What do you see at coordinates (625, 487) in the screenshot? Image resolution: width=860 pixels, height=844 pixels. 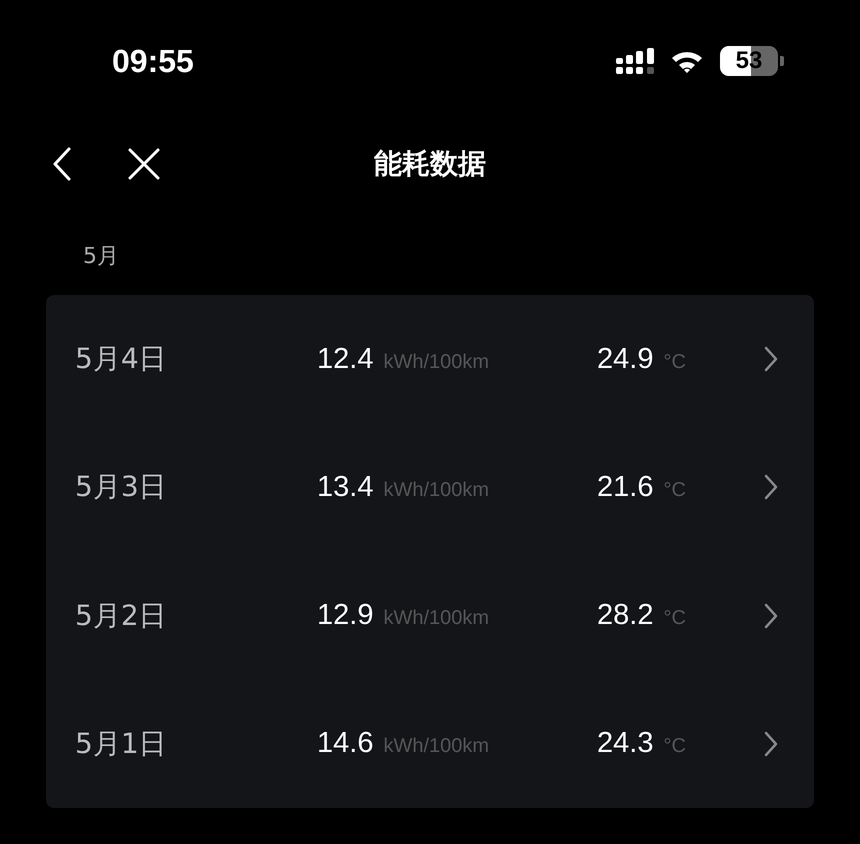 I see `temperature-value: 21.6` at bounding box center [625, 487].